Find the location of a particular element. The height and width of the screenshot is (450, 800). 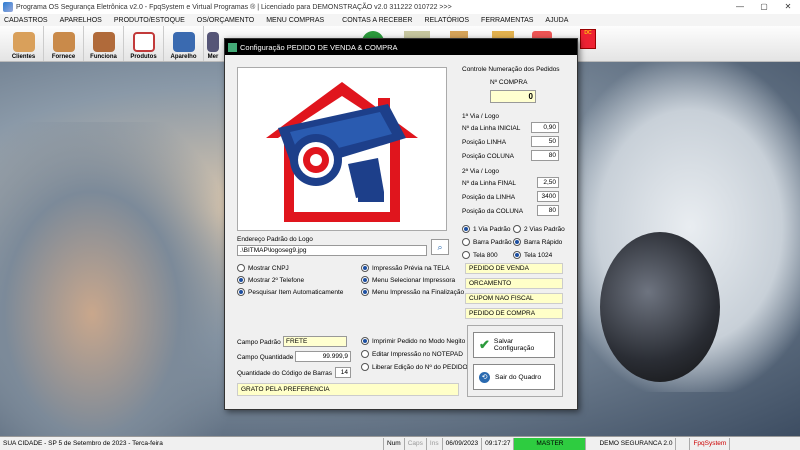

option-label: Impressão Prévia na TELA is located at coordinates (411, 268).